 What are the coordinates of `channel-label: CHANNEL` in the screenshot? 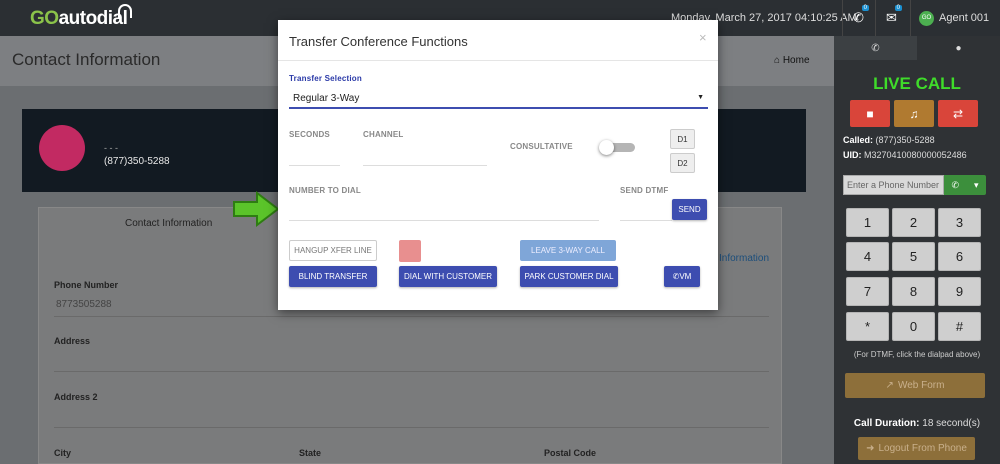 It's located at (383, 134).